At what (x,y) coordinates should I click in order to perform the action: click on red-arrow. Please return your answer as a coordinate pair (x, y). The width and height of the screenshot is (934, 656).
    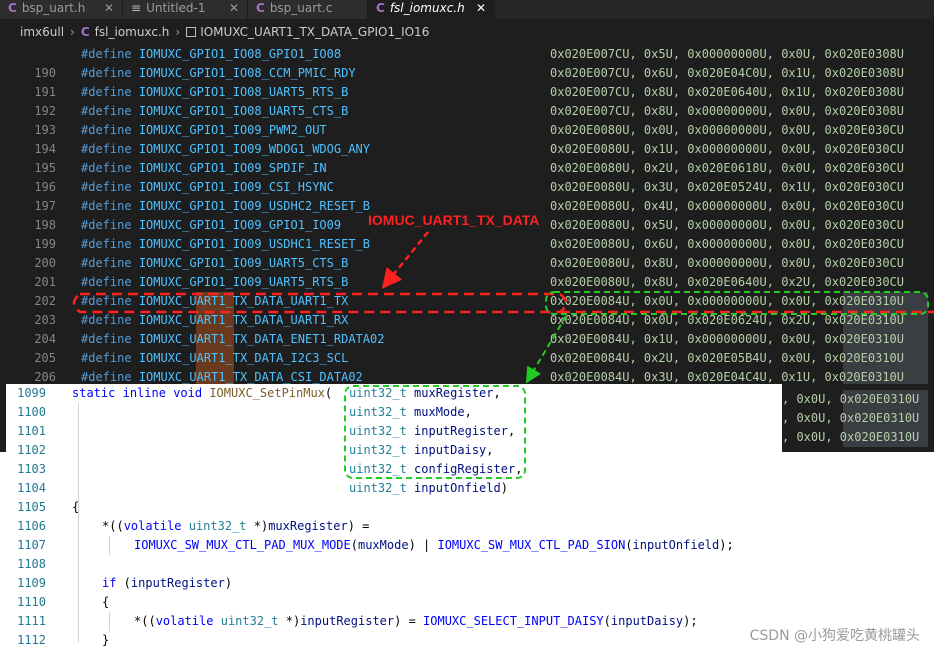
    Looking at the image, I should click on (405, 260).